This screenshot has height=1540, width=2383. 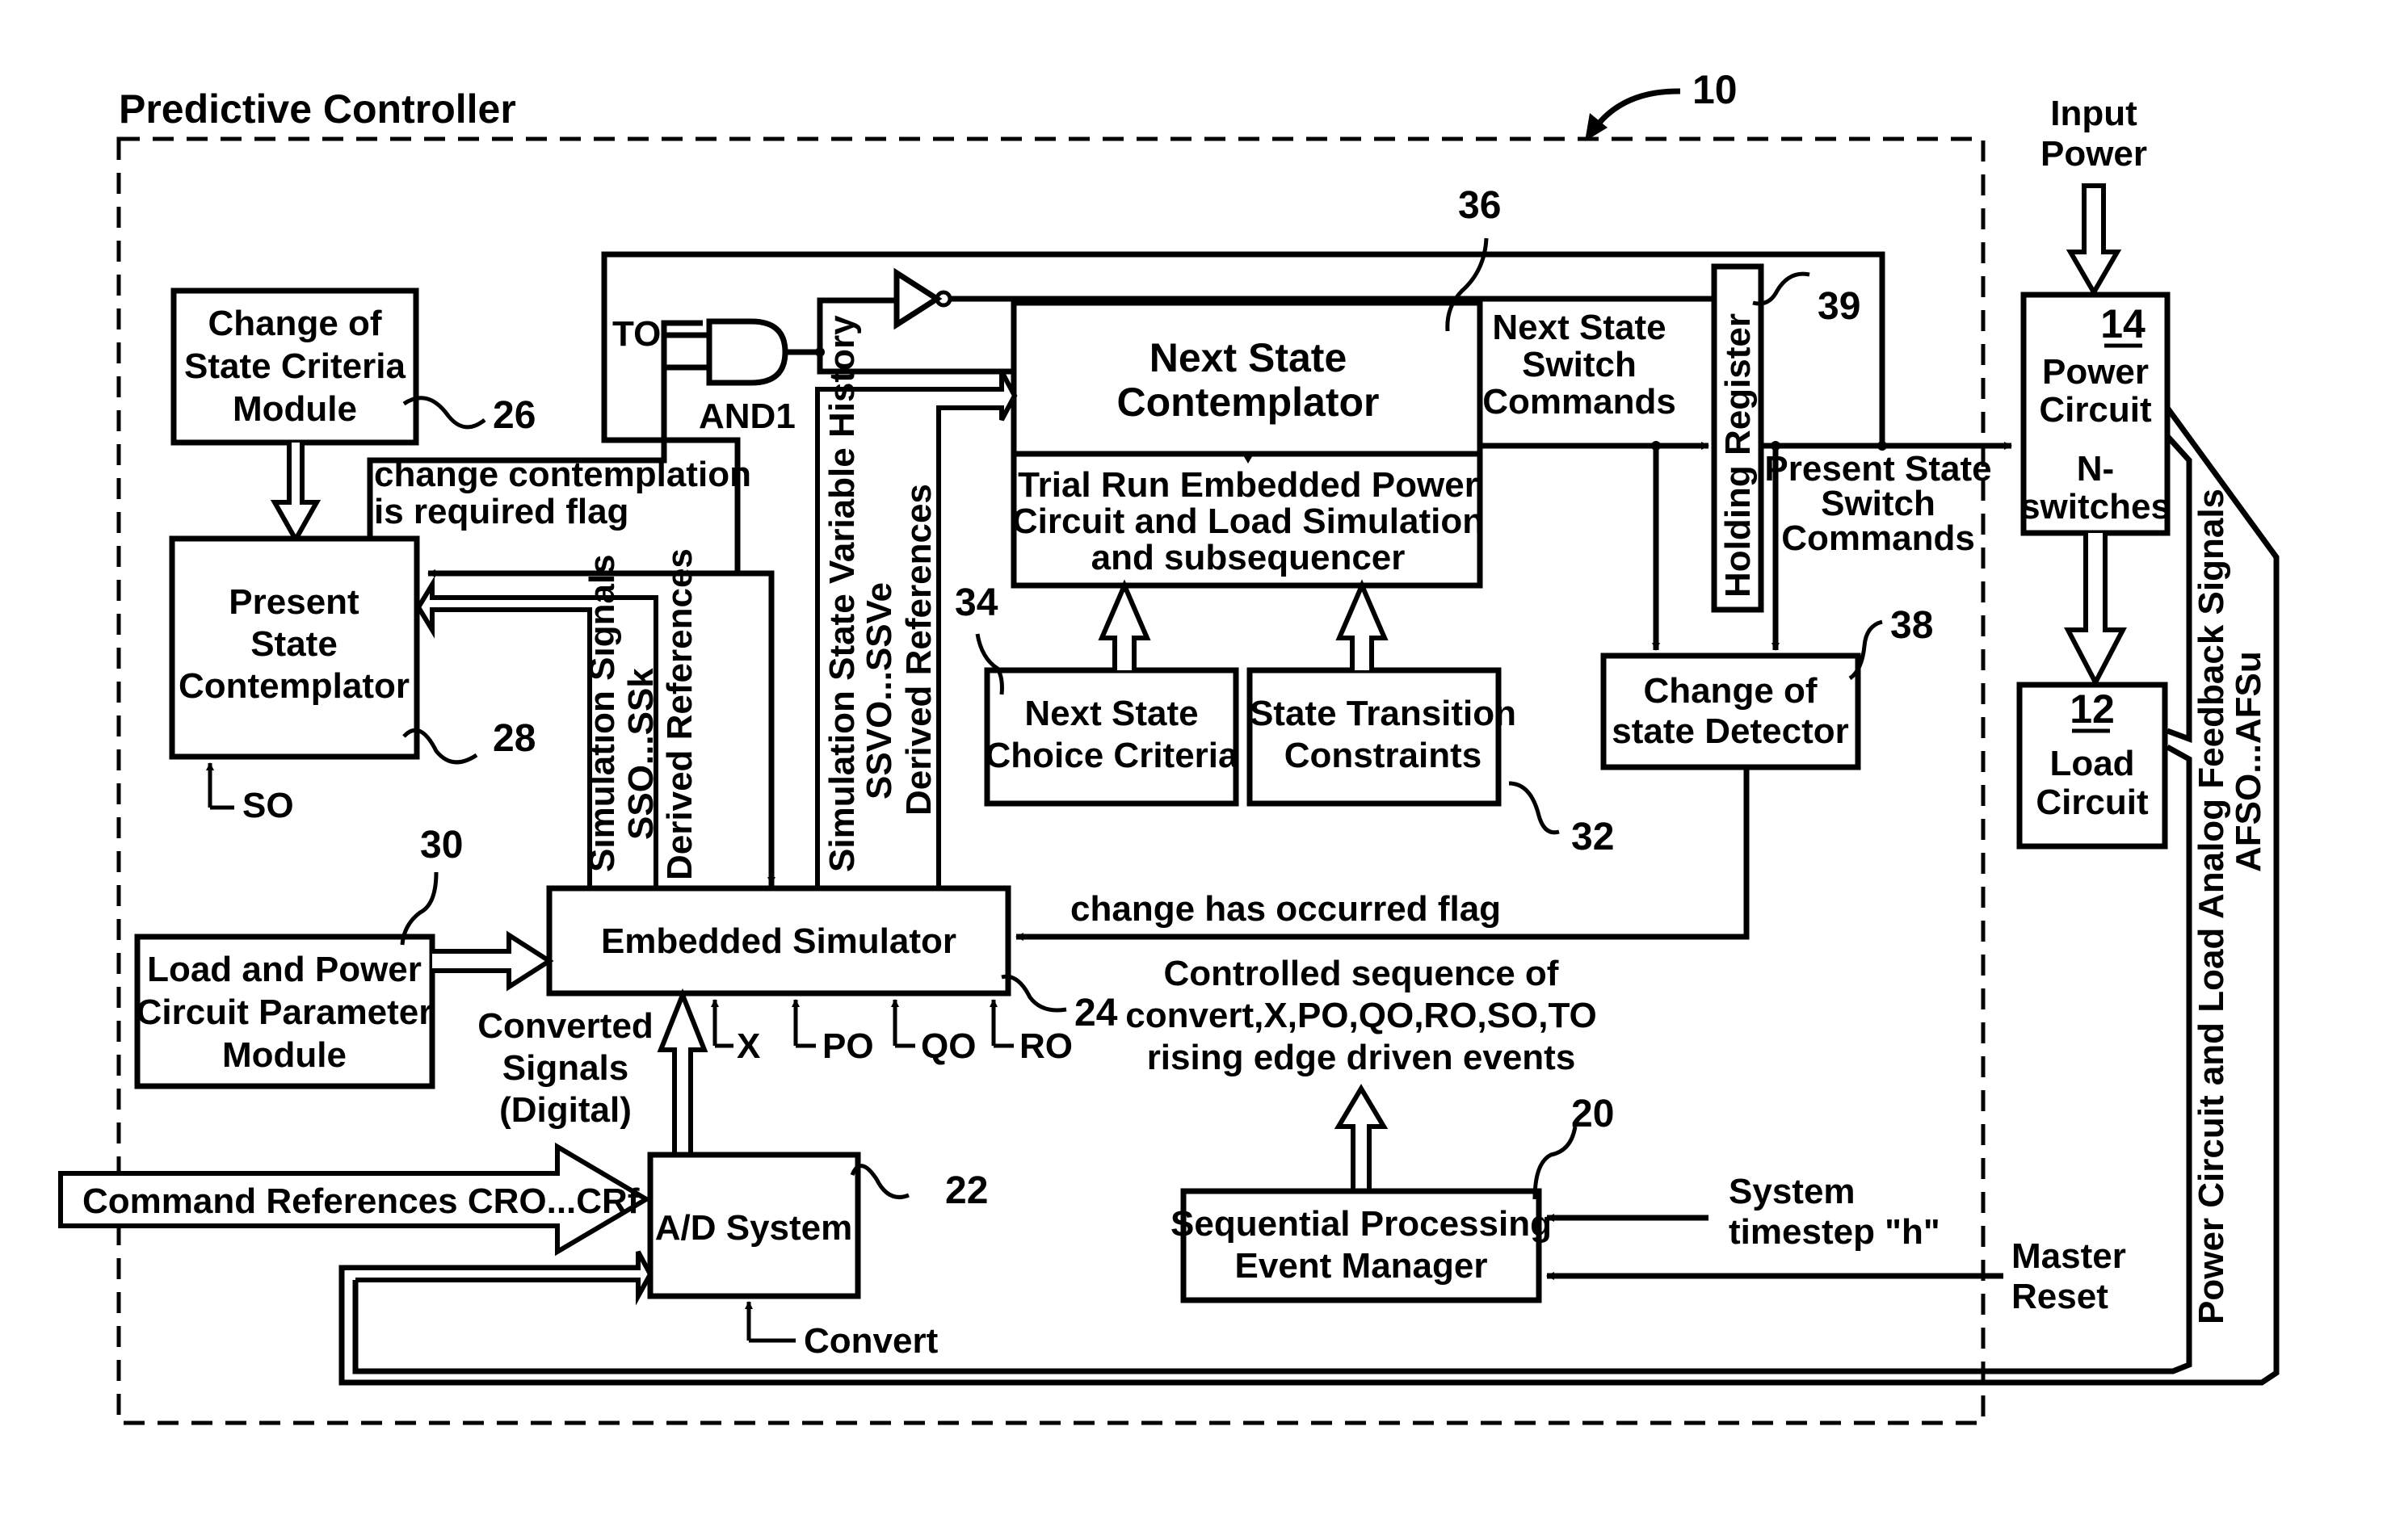 What do you see at coordinates (2123, 323) in the screenshot?
I see `power-circuit-ref: 14` at bounding box center [2123, 323].